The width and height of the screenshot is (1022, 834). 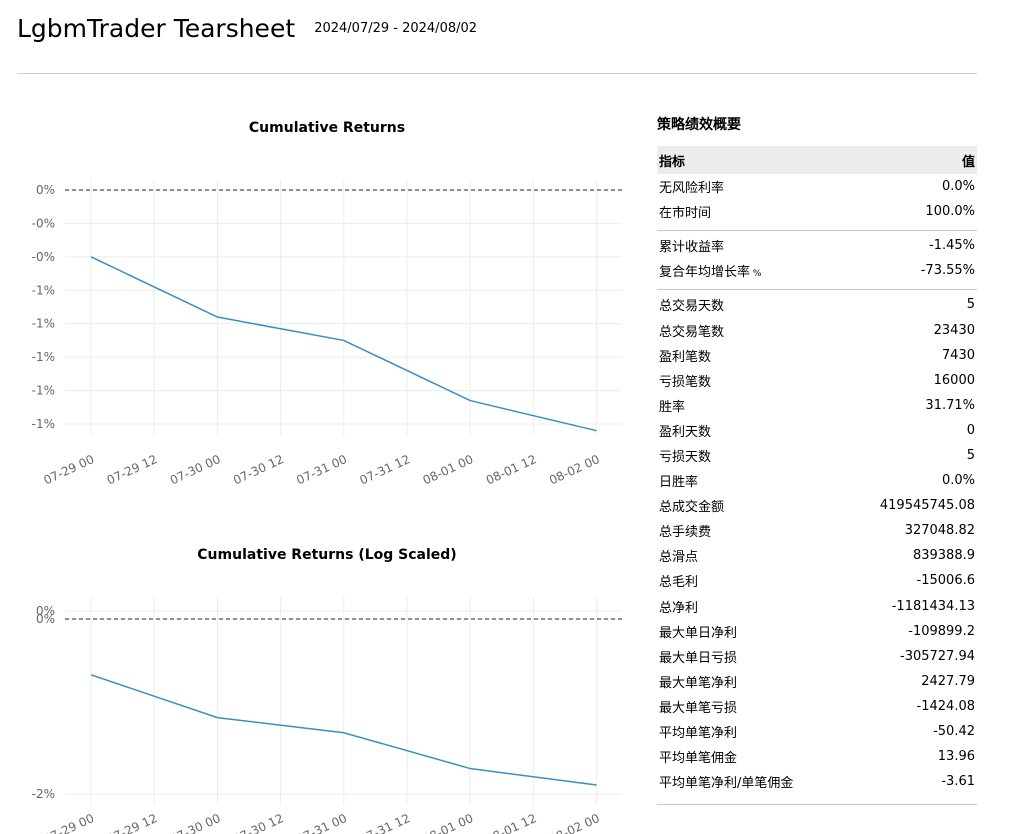 What do you see at coordinates (672, 407) in the screenshot?
I see `metric-label: 胜率` at bounding box center [672, 407].